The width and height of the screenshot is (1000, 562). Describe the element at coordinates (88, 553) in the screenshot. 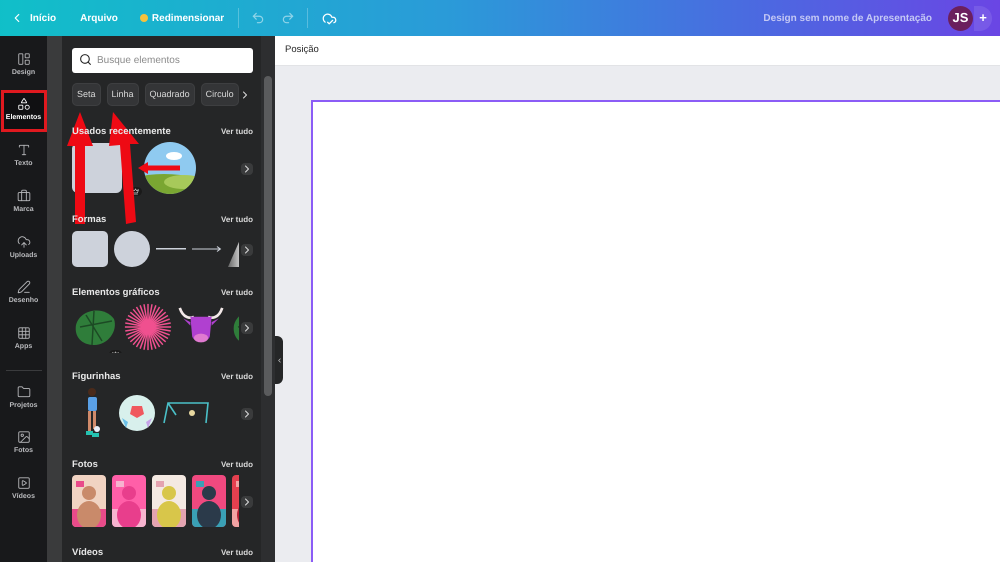

I see `section-title: Vídeos` at that location.